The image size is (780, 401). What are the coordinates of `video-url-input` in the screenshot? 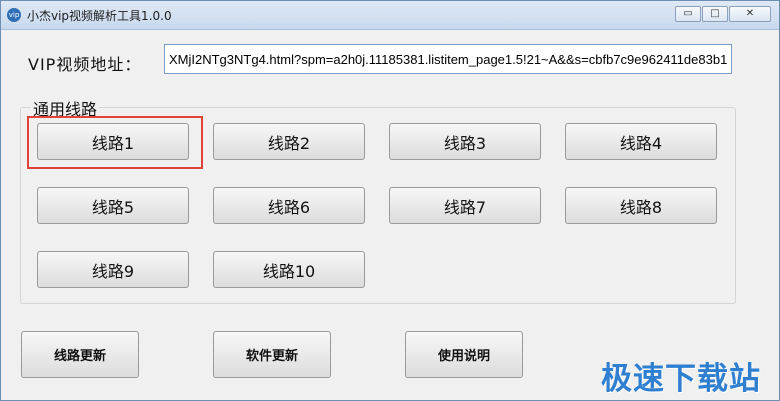 It's located at (448, 59).